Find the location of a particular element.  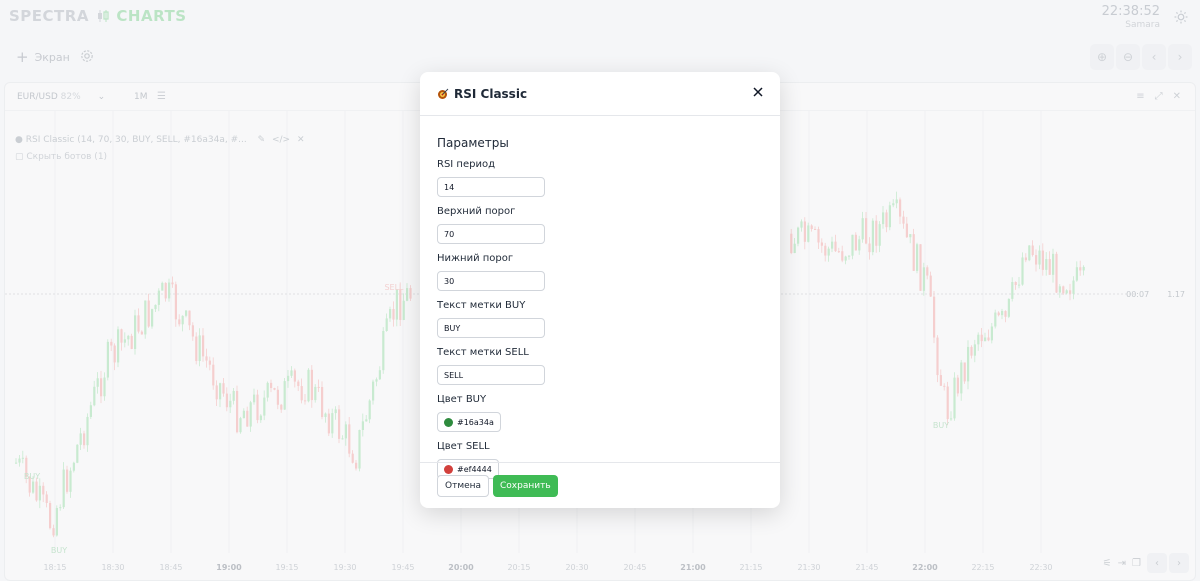

upper-threshold-input is located at coordinates (491, 234).